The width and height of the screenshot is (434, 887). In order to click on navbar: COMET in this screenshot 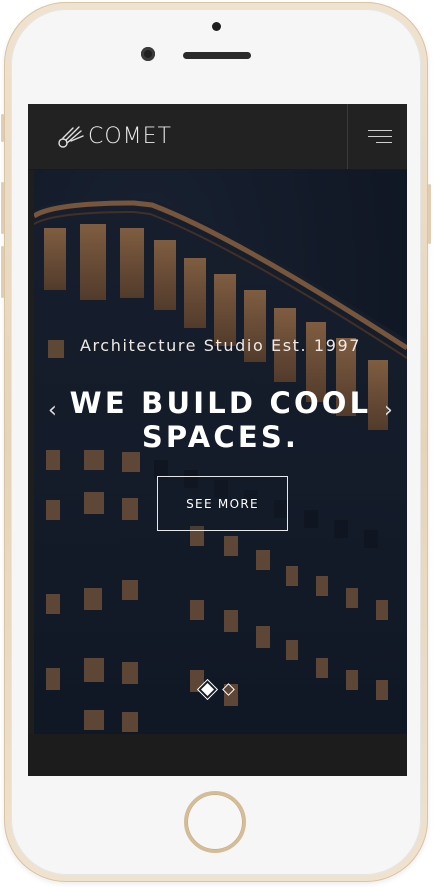, I will do `click(217, 137)`.